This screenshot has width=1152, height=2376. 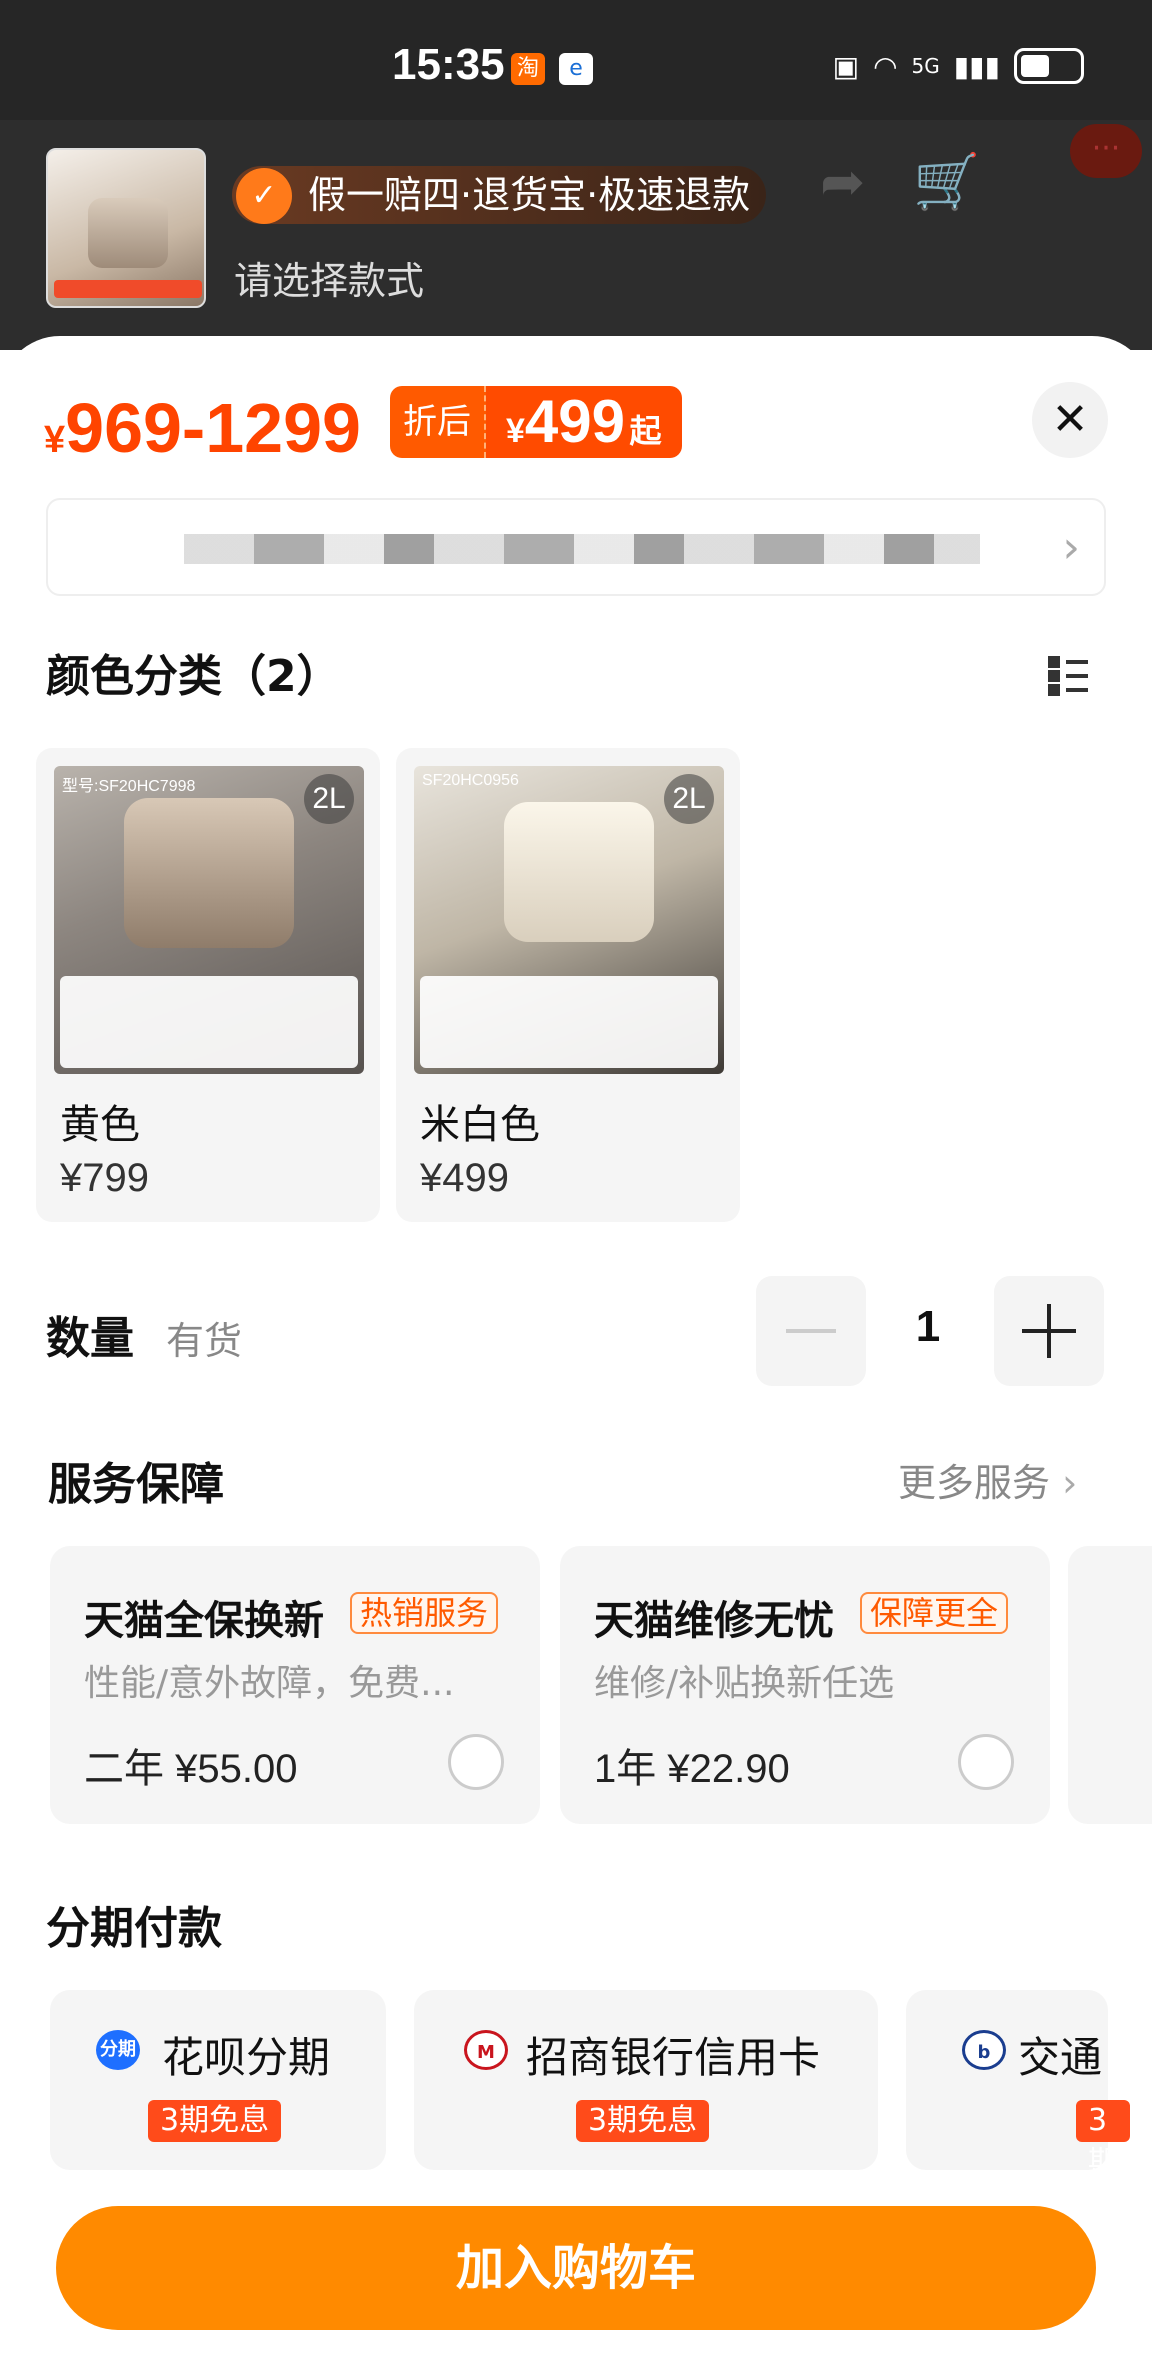 What do you see at coordinates (744, 1683) in the screenshot?
I see `service-desc: 维修/补贴换新任选` at bounding box center [744, 1683].